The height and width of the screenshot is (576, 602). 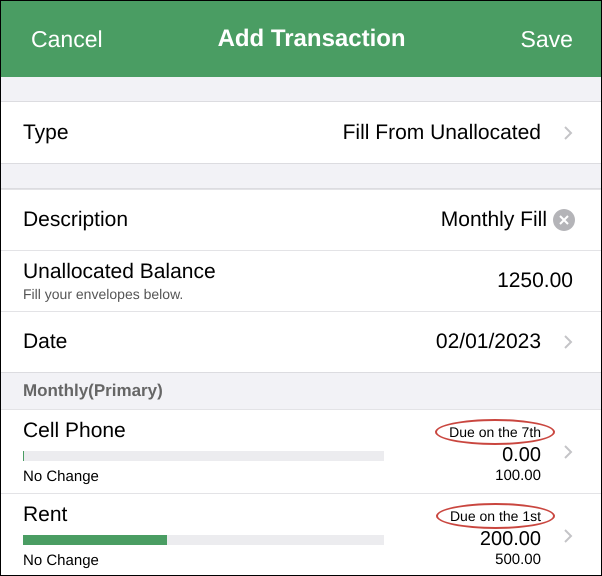 What do you see at coordinates (488, 342) in the screenshot?
I see `row-value: 02/01/2023` at bounding box center [488, 342].